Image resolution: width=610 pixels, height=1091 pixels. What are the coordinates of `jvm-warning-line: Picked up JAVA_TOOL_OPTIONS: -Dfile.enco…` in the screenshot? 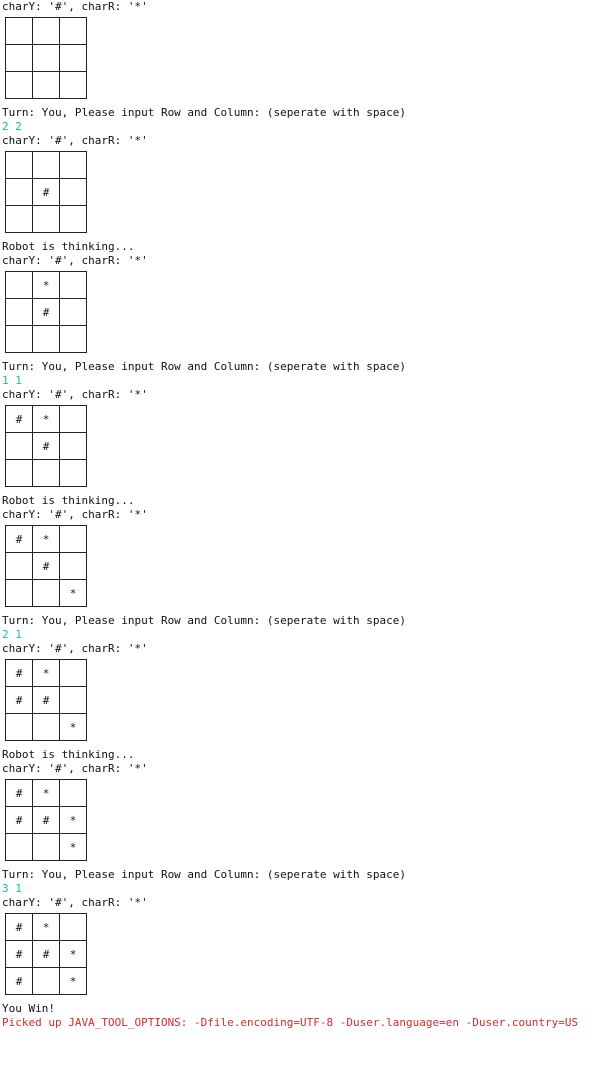 It's located at (290, 1022).